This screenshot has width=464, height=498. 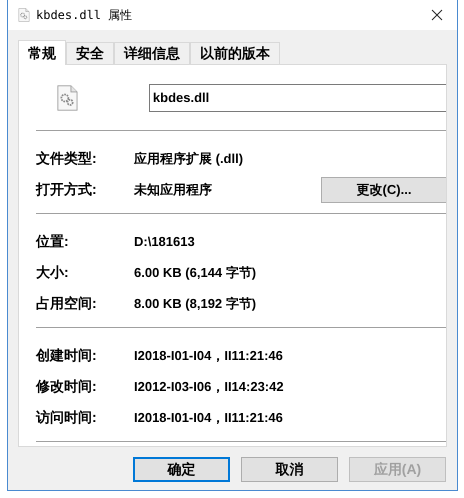 I want to click on field-label: 创建时间:, so click(x=67, y=355).